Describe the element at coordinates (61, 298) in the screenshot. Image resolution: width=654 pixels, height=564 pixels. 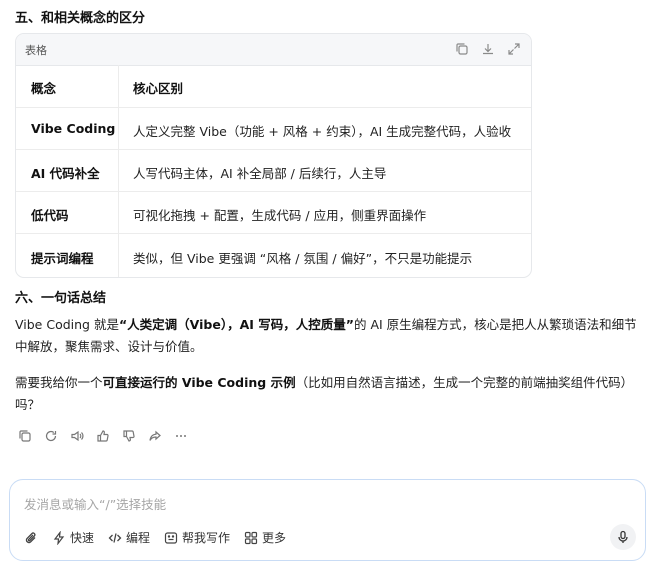
I see `section-title: 六、一句话总结` at that location.